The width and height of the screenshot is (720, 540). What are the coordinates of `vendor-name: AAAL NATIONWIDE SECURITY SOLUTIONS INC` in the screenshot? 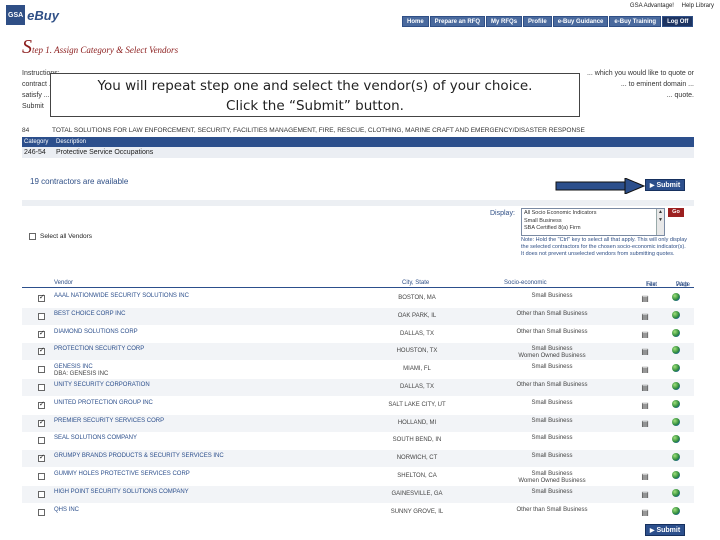 It's located at (121, 296).